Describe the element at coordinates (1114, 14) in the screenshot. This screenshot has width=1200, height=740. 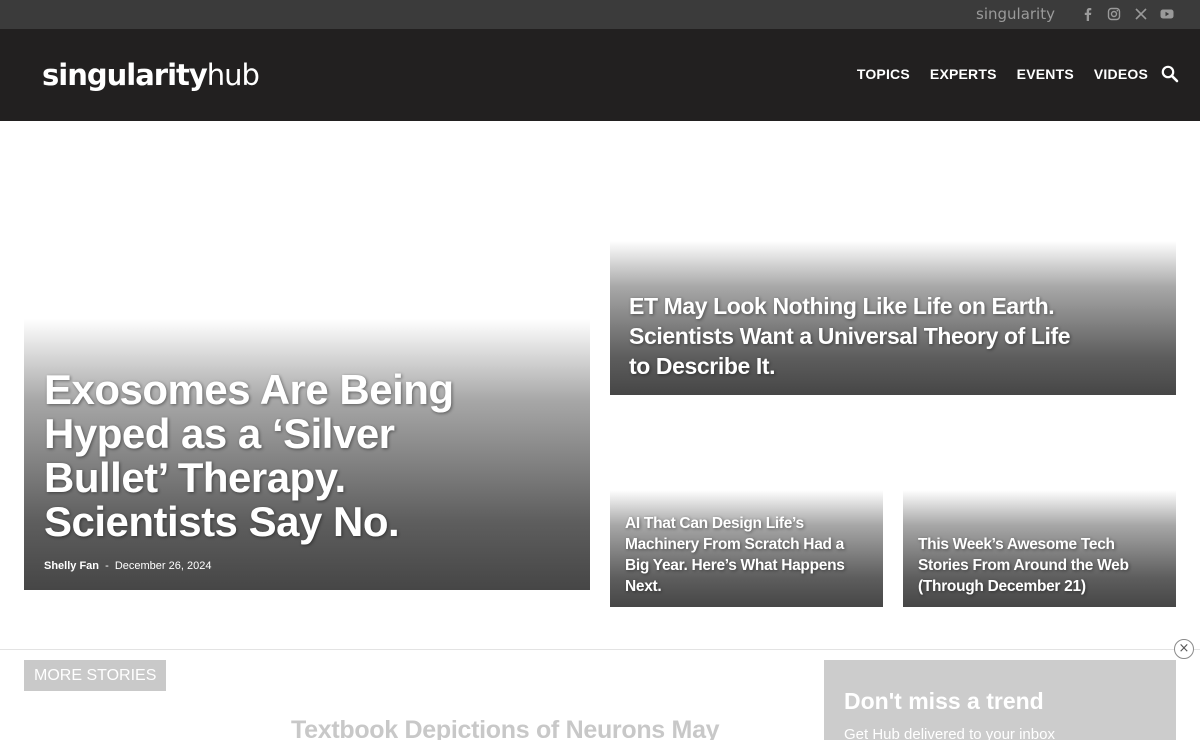
I see `instagram-icon` at that location.